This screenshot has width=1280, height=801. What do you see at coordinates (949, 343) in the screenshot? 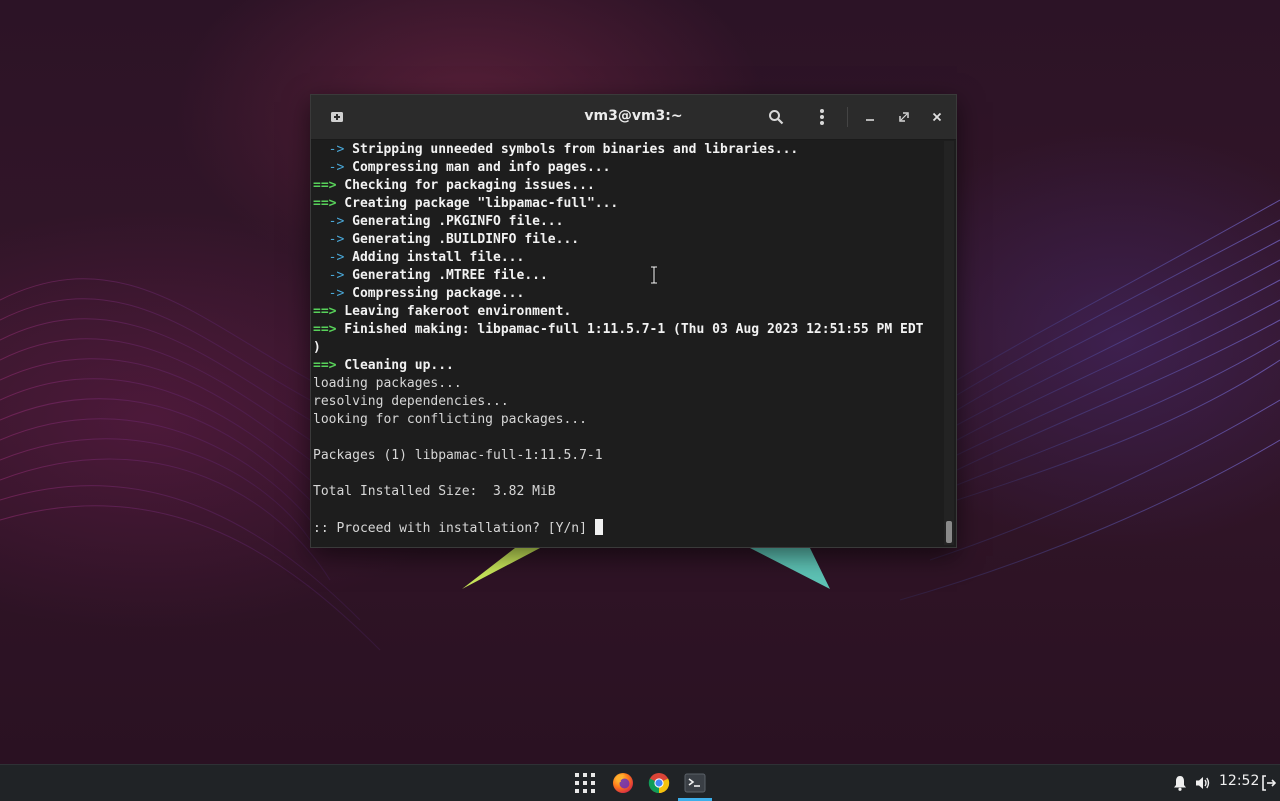
I see `terminal-scrollbar` at bounding box center [949, 343].